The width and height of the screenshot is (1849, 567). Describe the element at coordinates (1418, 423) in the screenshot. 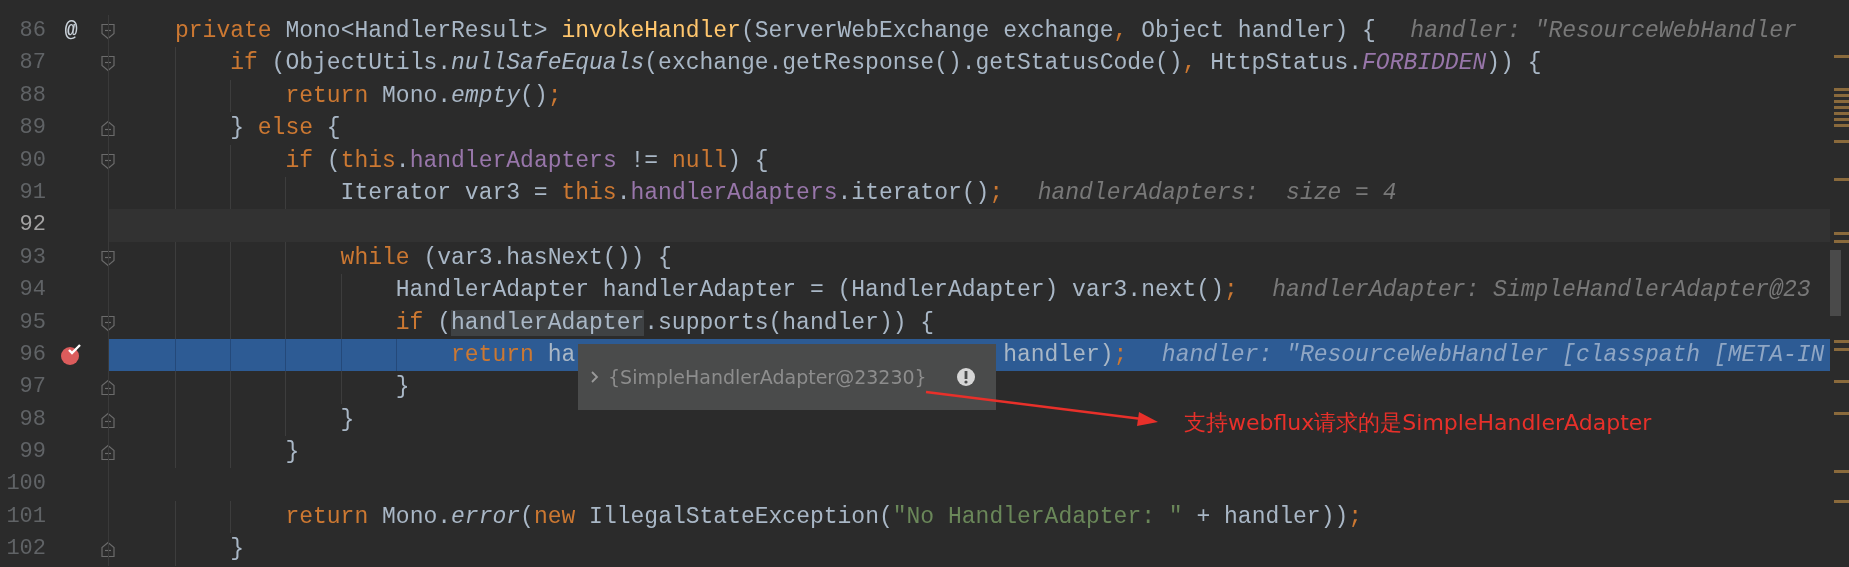

I see `annotation-text: 支持webflux请求的是SimpleHandlerAdapter` at that location.